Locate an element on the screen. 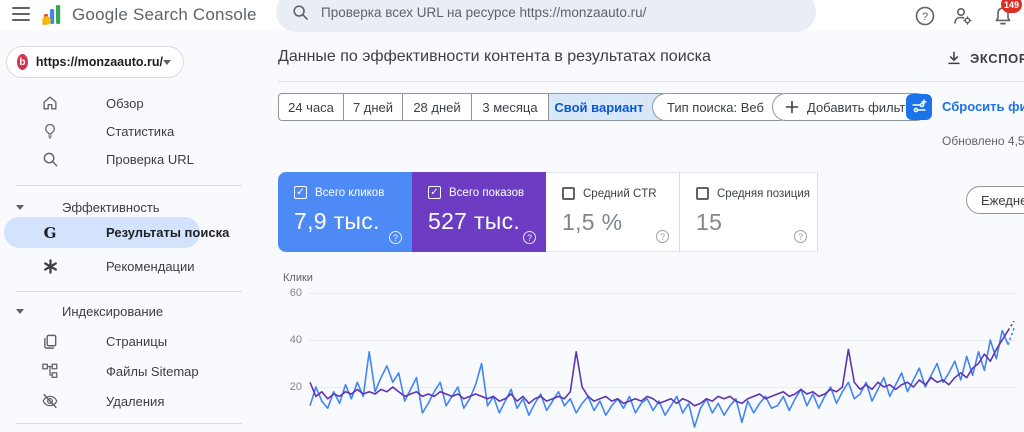  compare-filter-button is located at coordinates (919, 107).